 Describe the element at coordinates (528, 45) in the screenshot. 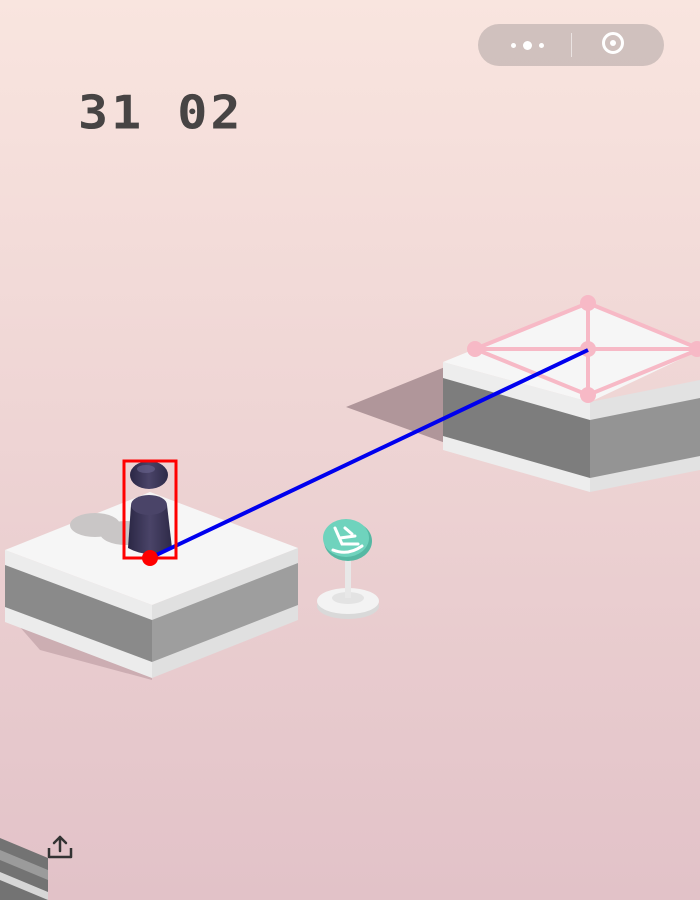

I see `more-dots-icon` at that location.